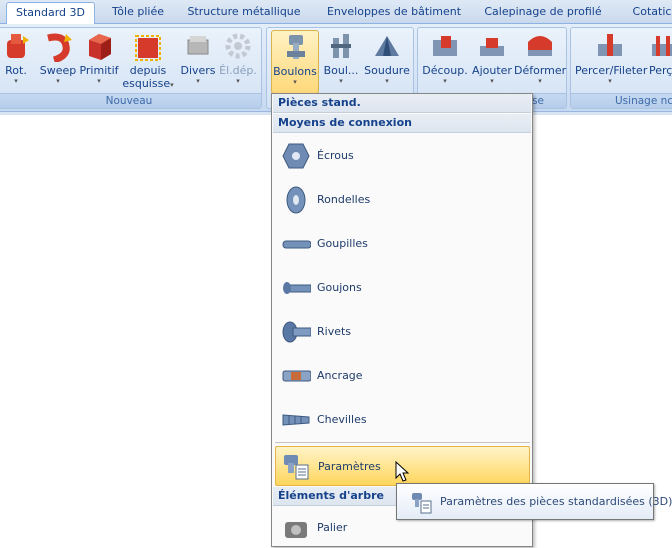 Image resolution: width=672 pixels, height=548 pixels. I want to click on menu-separator, so click(402, 442).